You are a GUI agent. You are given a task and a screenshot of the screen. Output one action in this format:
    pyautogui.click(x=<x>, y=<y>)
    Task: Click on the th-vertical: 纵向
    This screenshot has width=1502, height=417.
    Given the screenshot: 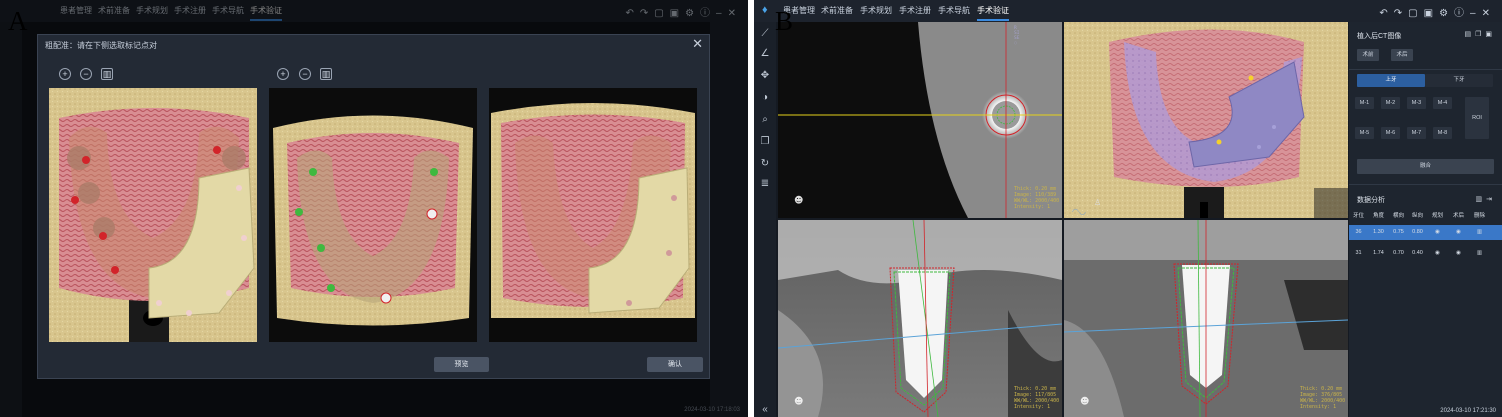 What is the action you would take?
    pyautogui.click(x=1417, y=216)
    